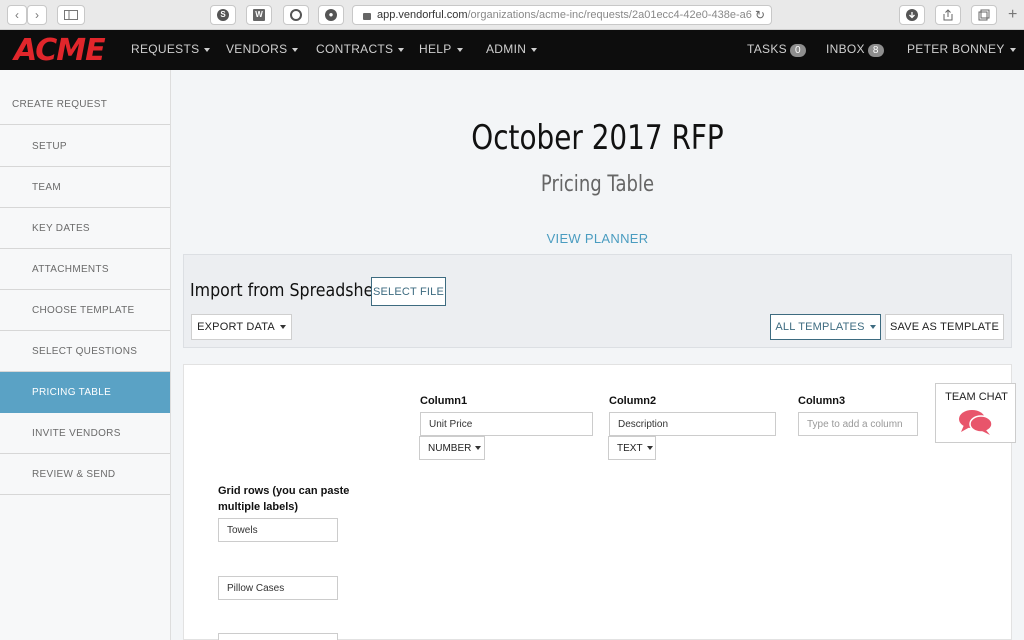 This screenshot has height=640, width=1024. Describe the element at coordinates (797, 50) in the screenshot. I see `tasks-count-badge: 0` at that location.